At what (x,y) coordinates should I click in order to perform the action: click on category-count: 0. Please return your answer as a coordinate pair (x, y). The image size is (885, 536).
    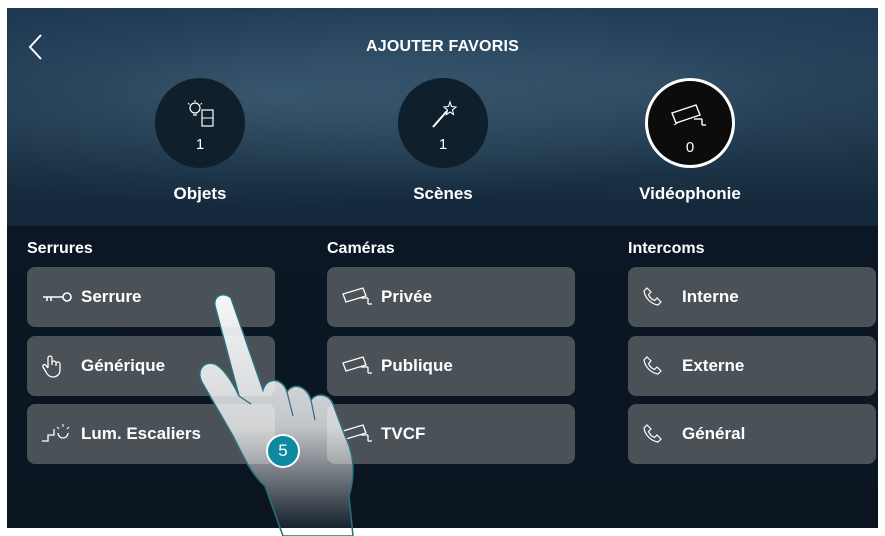
    Looking at the image, I should click on (690, 147).